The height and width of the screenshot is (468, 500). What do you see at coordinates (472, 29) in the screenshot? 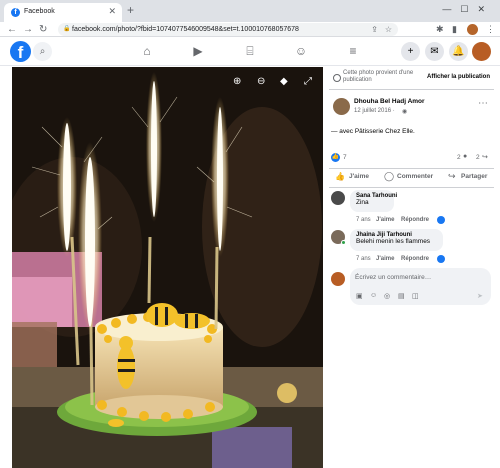
I see `profile-avatar` at bounding box center [472, 29].